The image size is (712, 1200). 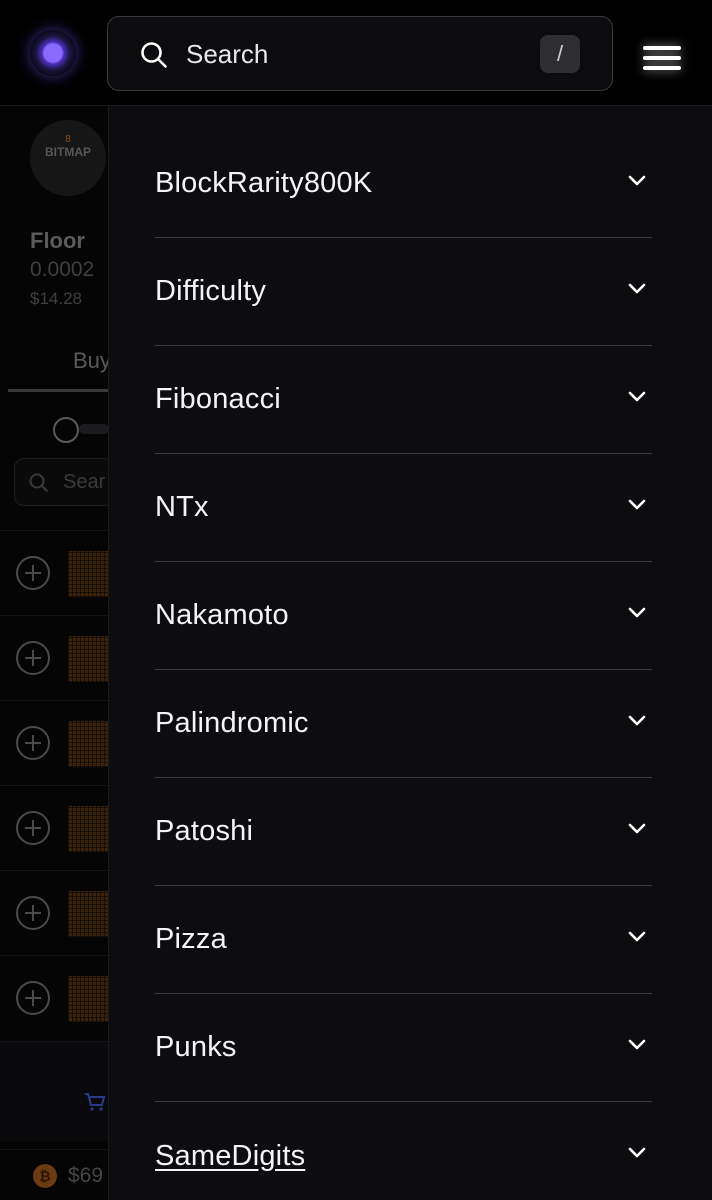 I want to click on menu-item-label: Nakamoto, so click(x=222, y=615).